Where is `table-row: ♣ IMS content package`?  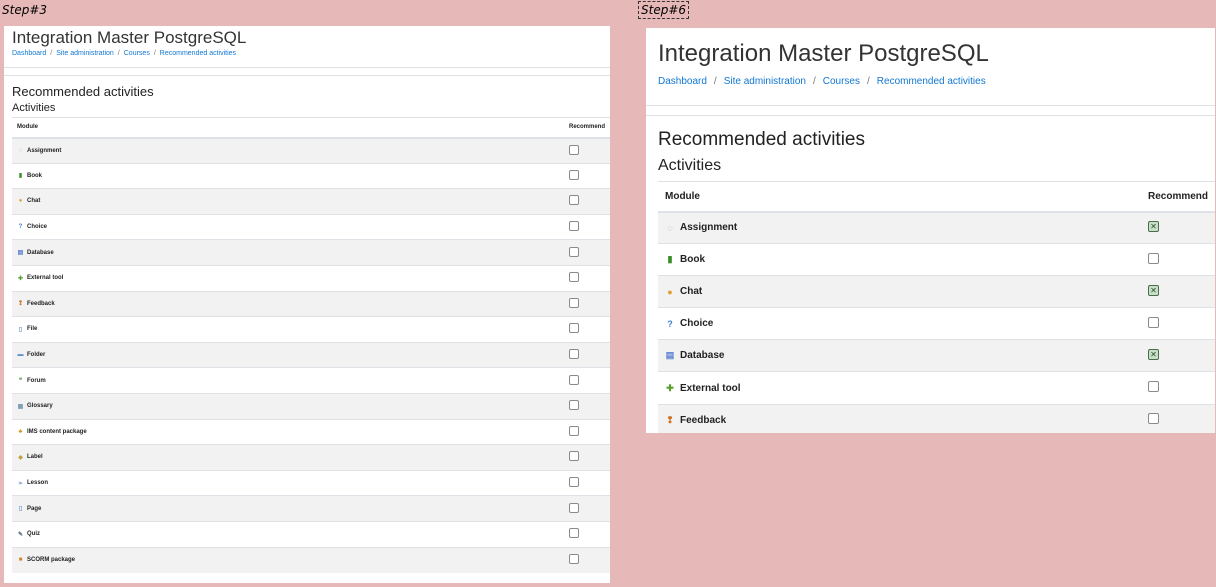
table-row: ♣ IMS content package is located at coordinates (311, 431).